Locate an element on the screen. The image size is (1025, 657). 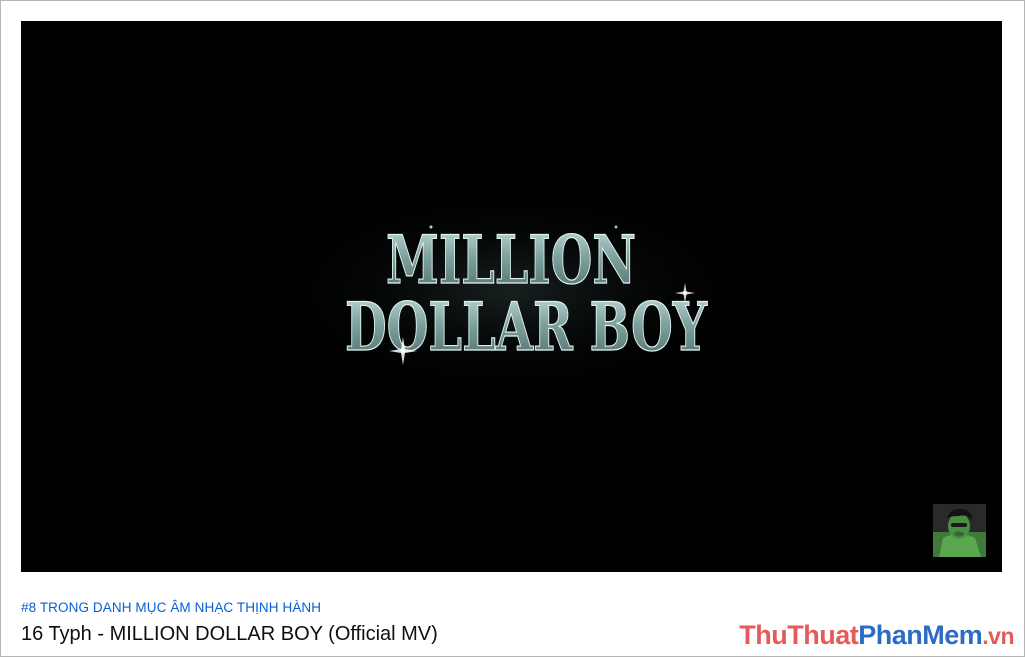
site-watermark: ThuThuatPhanMem.vn is located at coordinates (876, 635).